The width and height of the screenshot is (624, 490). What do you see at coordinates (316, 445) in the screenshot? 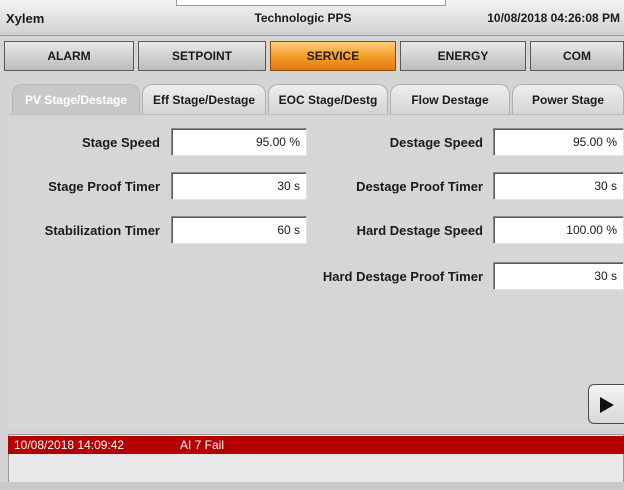
I see `active-alarm-row: 10/08/2018 14:09:42 AI 7 Fail` at bounding box center [316, 445].